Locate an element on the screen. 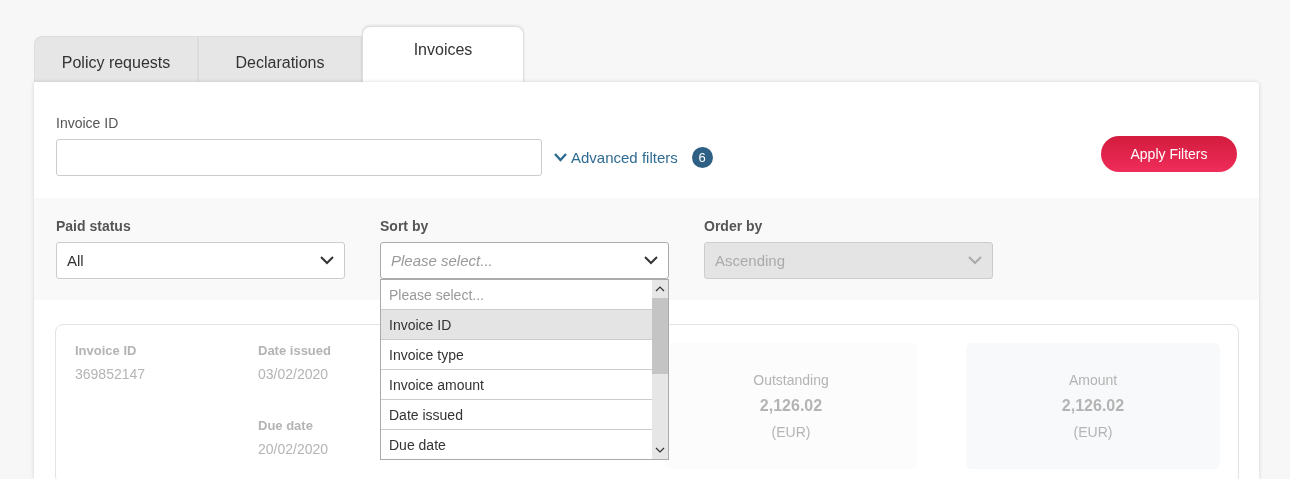 The width and height of the screenshot is (1290, 479). apply-filters-button: Apply Filters is located at coordinates (1169, 154).